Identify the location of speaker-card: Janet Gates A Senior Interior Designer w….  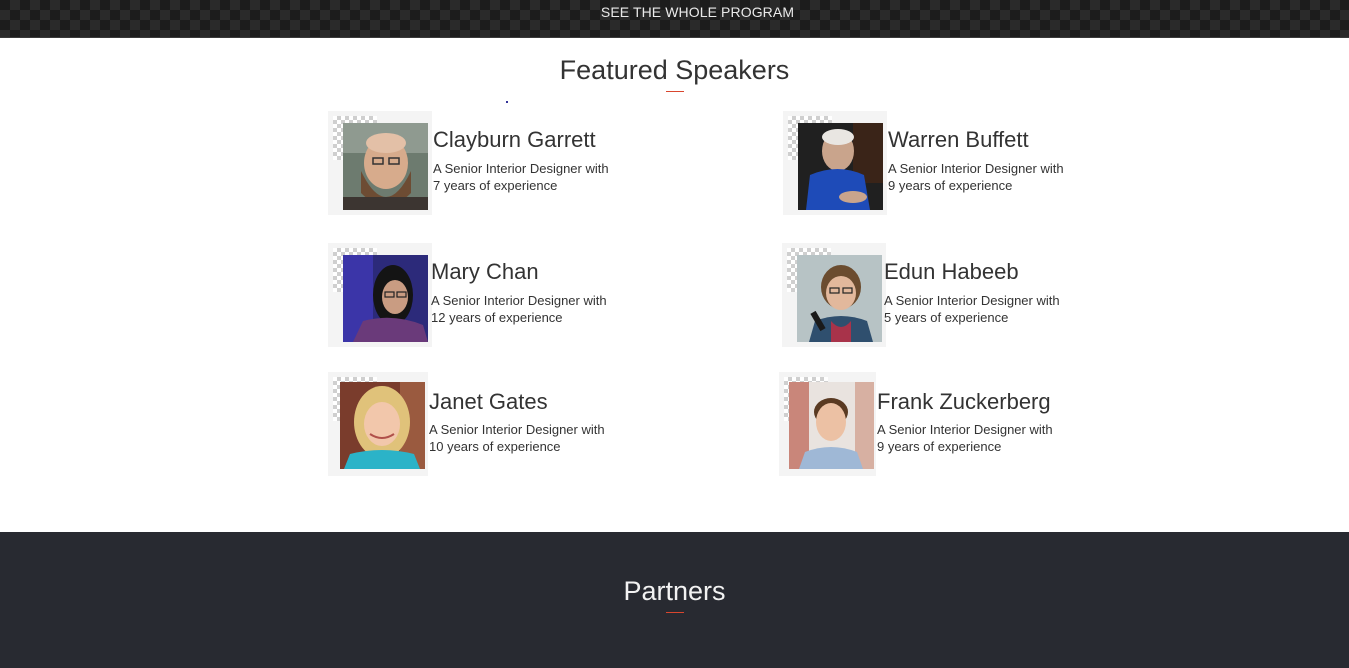
(493, 427).